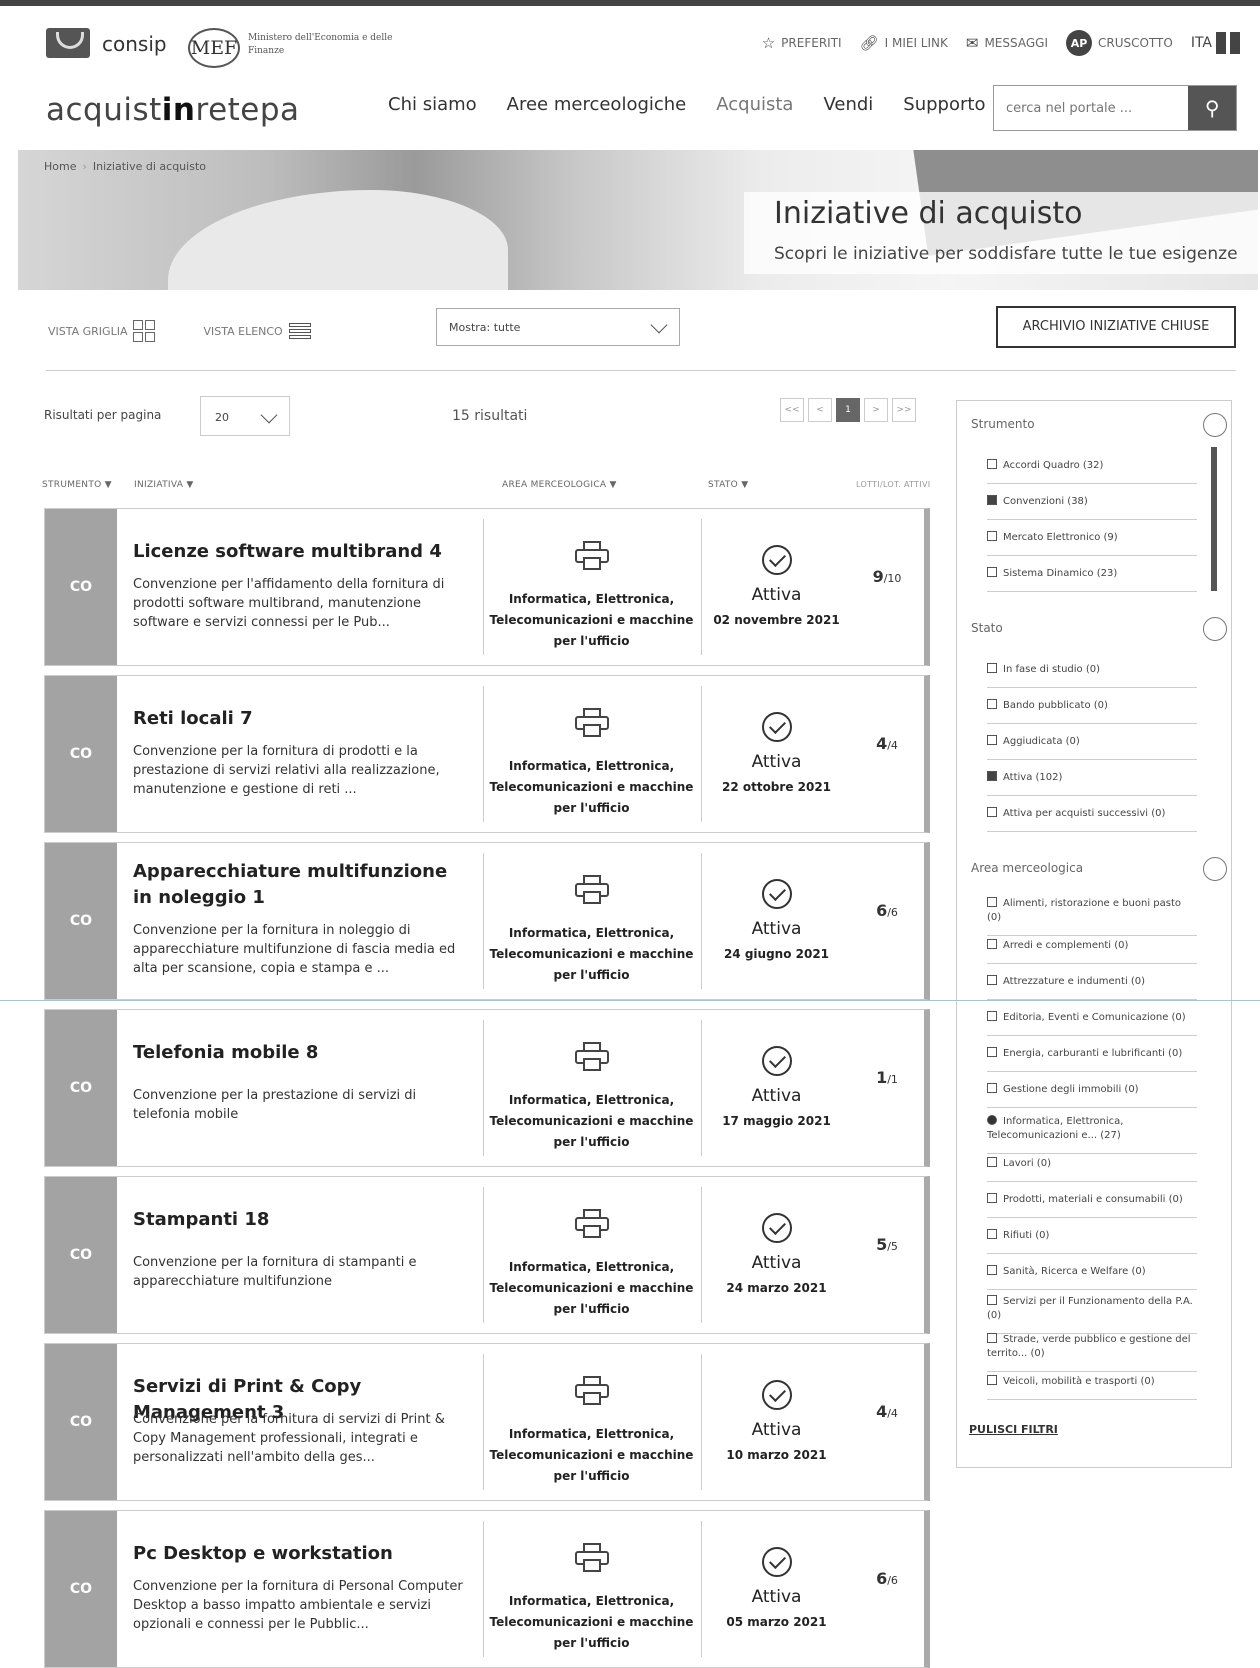  Describe the element at coordinates (848, 410) in the screenshot. I see `pager-page-1: 1` at that location.